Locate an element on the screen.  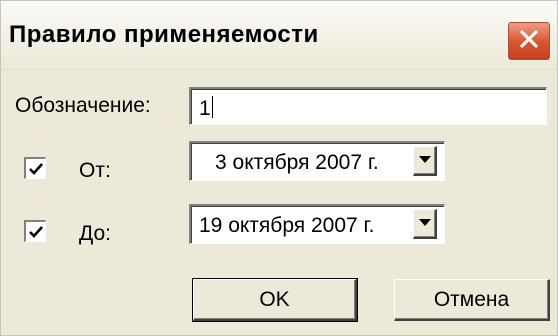
to-label: До: is located at coordinates (95, 233).